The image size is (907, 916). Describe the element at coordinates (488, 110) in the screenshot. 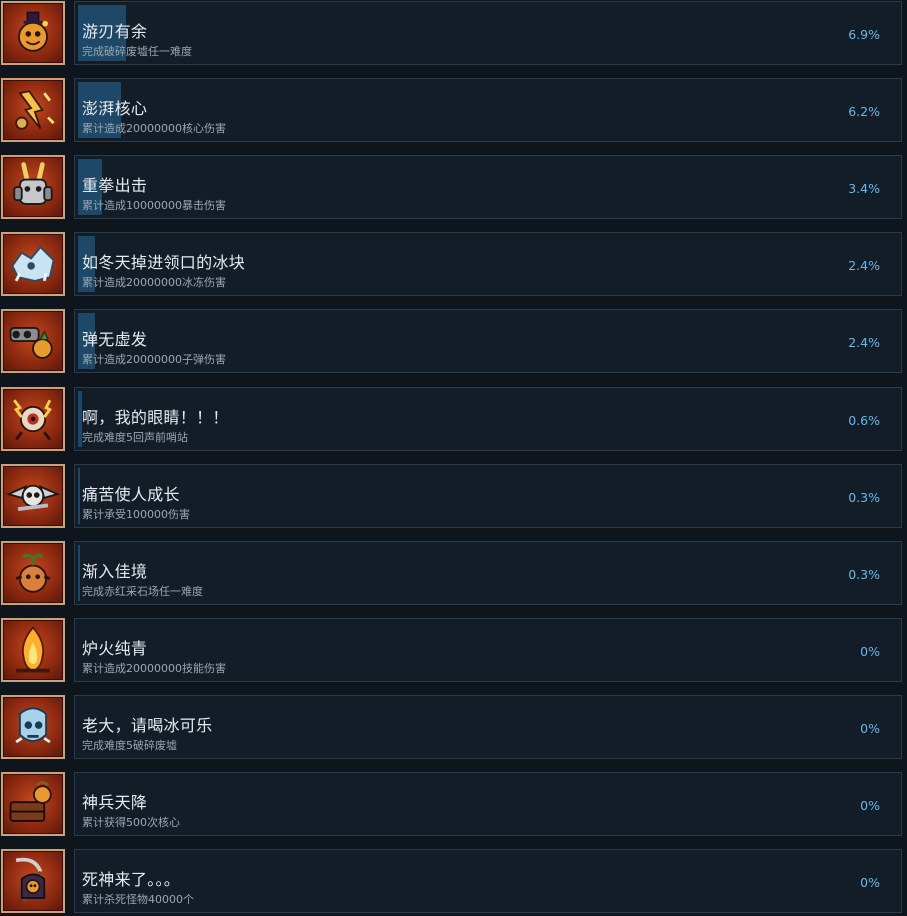

I see `achievement-panel: 澎湃核心累计造成20000000核心伤害 6.2%` at that location.